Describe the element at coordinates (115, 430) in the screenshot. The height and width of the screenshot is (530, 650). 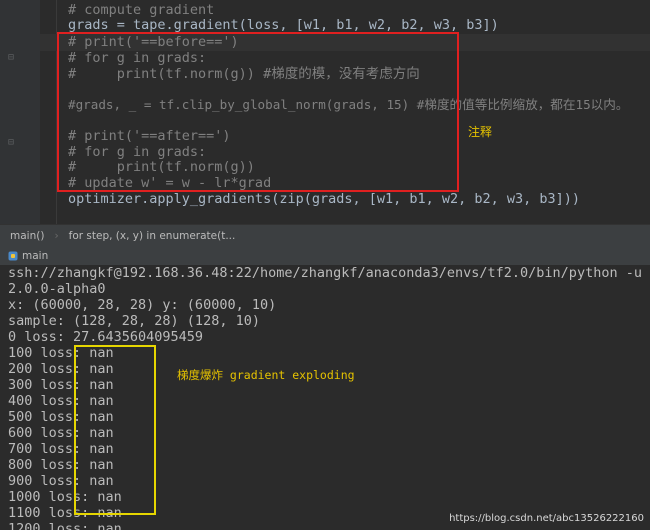
I see `yellow-highlight-box` at that location.